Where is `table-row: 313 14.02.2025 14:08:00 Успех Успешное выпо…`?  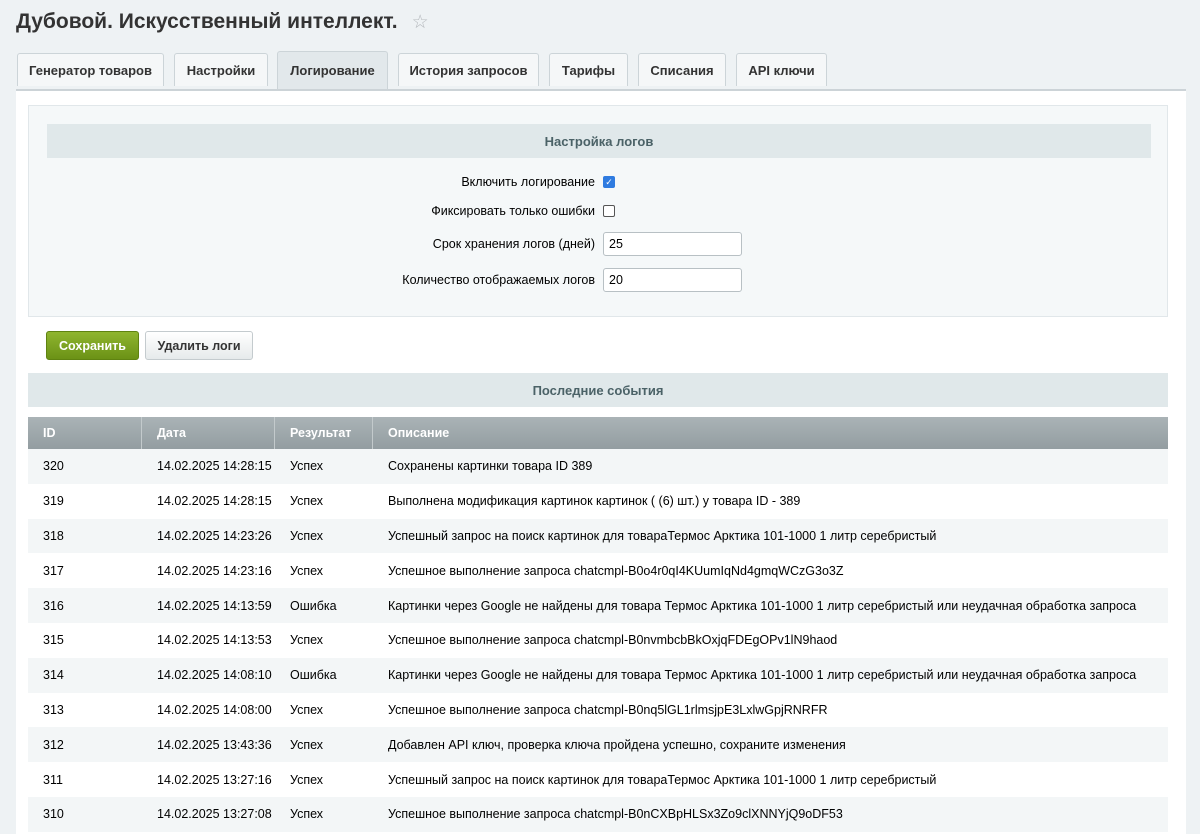
table-row: 313 14.02.2025 14:08:00 Успех Успешное выпо… is located at coordinates (598, 710).